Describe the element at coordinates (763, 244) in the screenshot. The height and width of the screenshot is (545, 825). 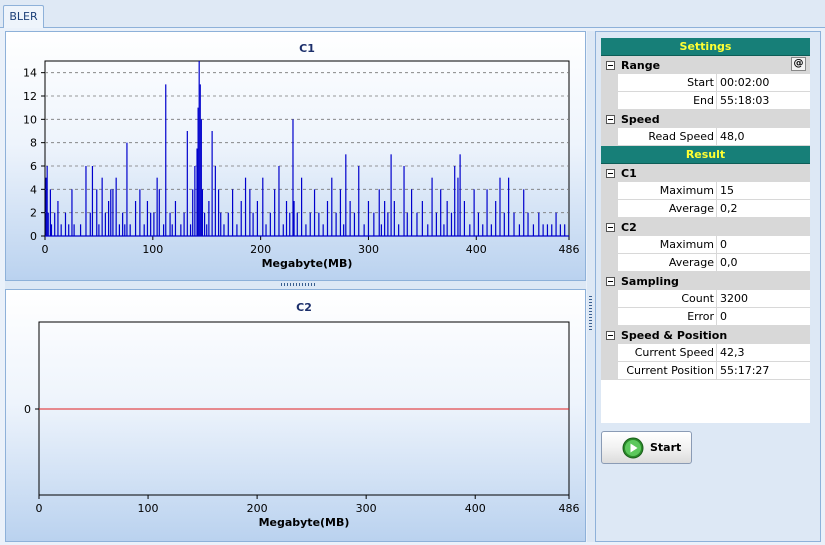
I see `c2-maximum-value: 0` at that location.